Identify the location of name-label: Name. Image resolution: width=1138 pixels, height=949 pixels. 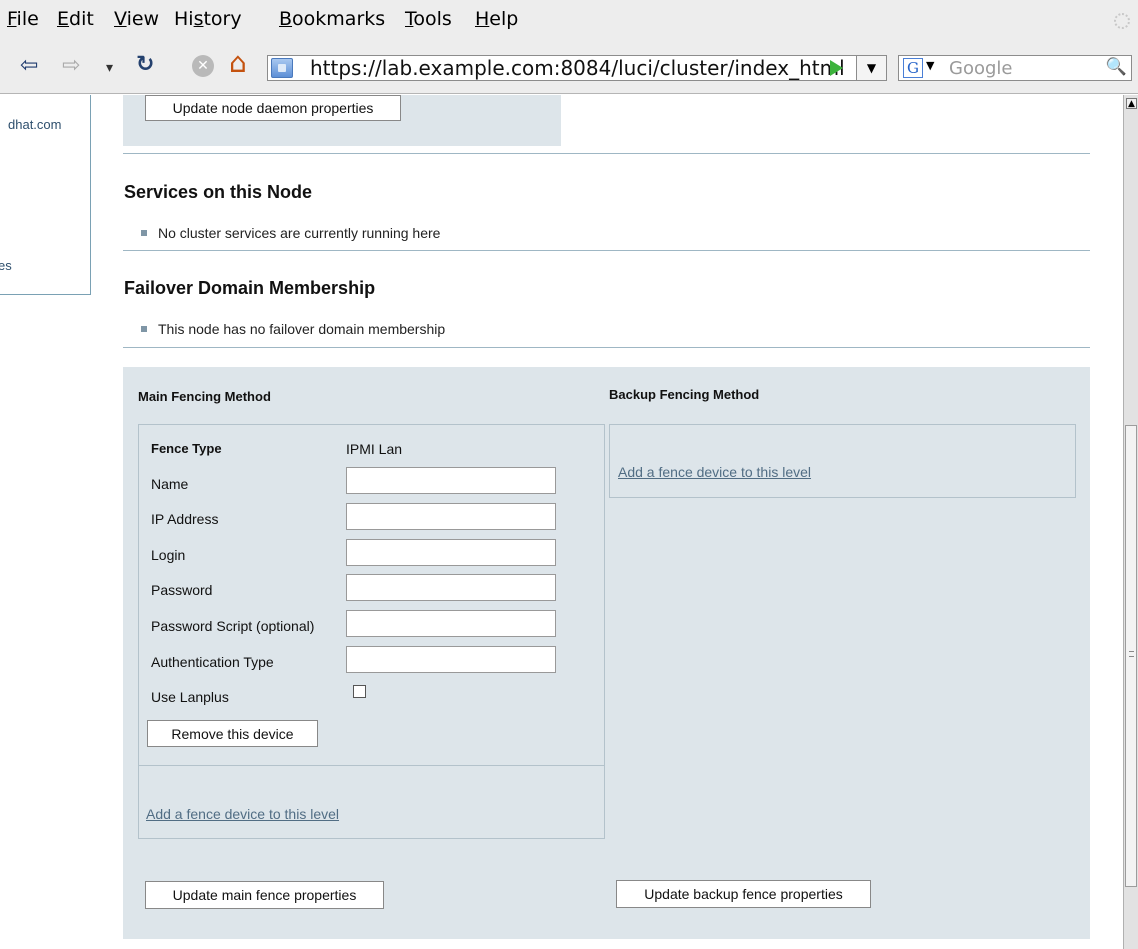
(170, 484).